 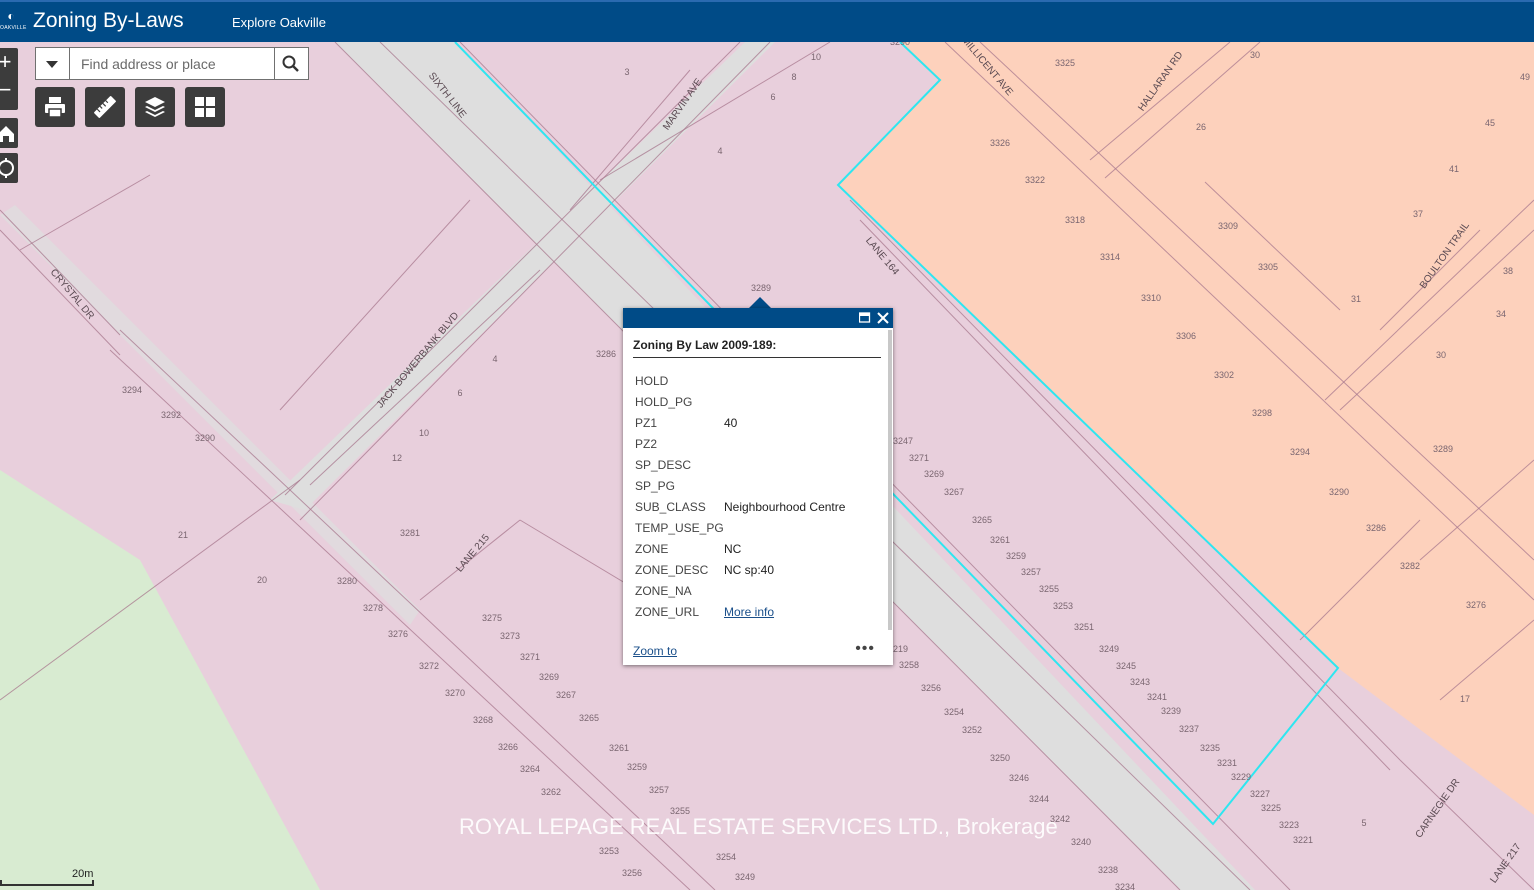 I want to click on parcel-number: 3294, so click(x=1300, y=452).